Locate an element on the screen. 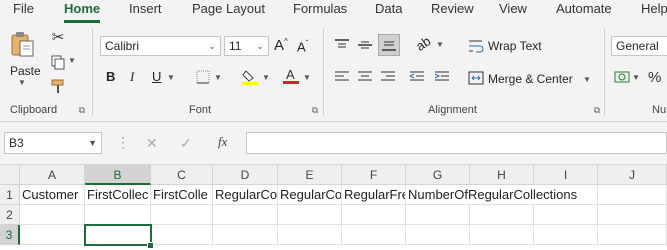  row-header-1: 1 is located at coordinates (10, 195).